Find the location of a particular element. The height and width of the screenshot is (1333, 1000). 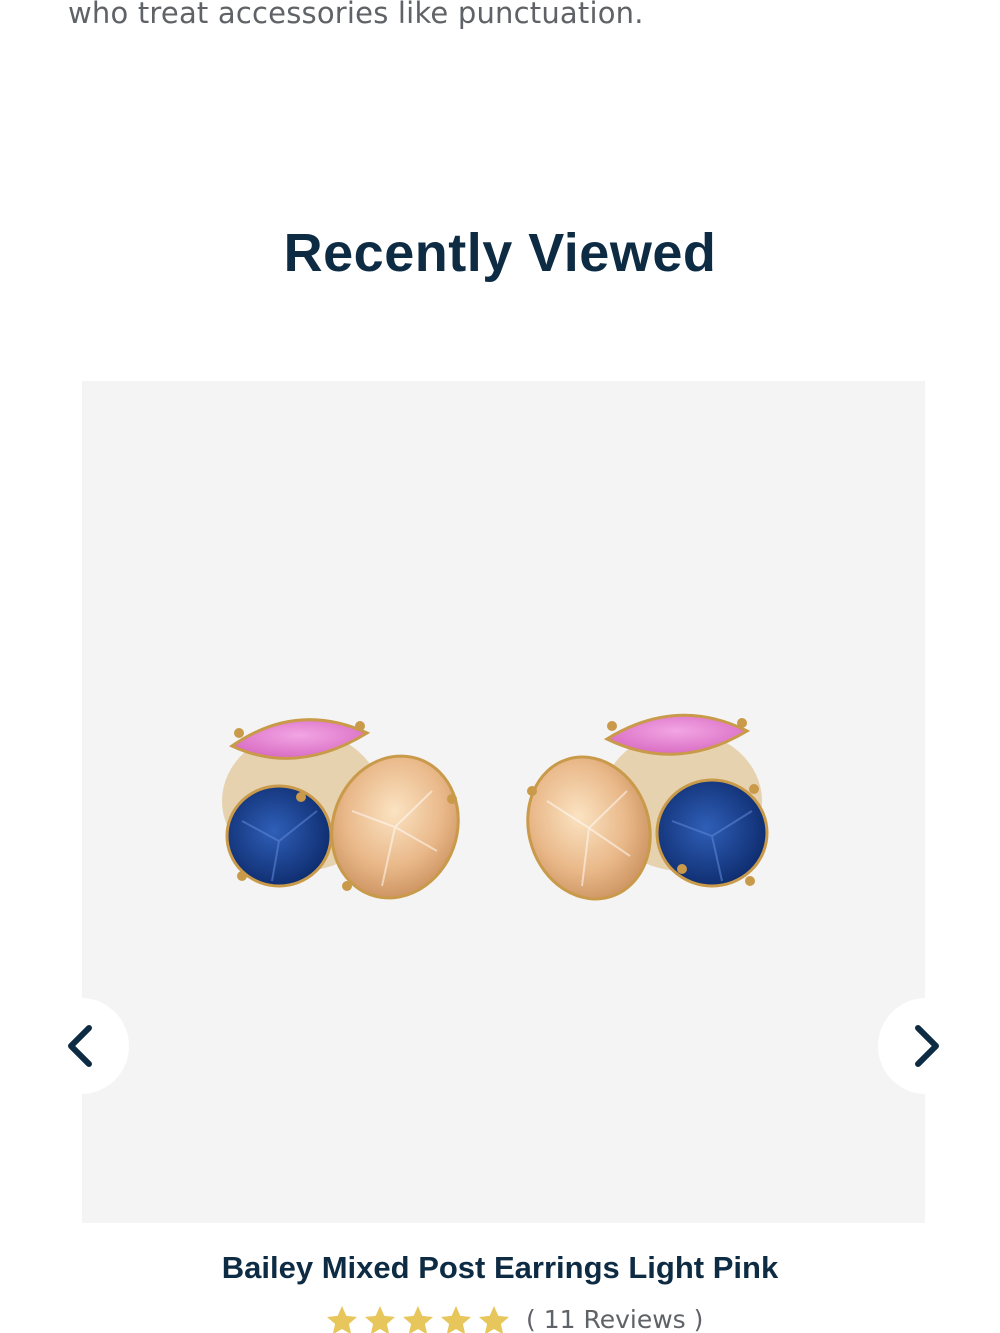

left-earring is located at coordinates (341, 809).